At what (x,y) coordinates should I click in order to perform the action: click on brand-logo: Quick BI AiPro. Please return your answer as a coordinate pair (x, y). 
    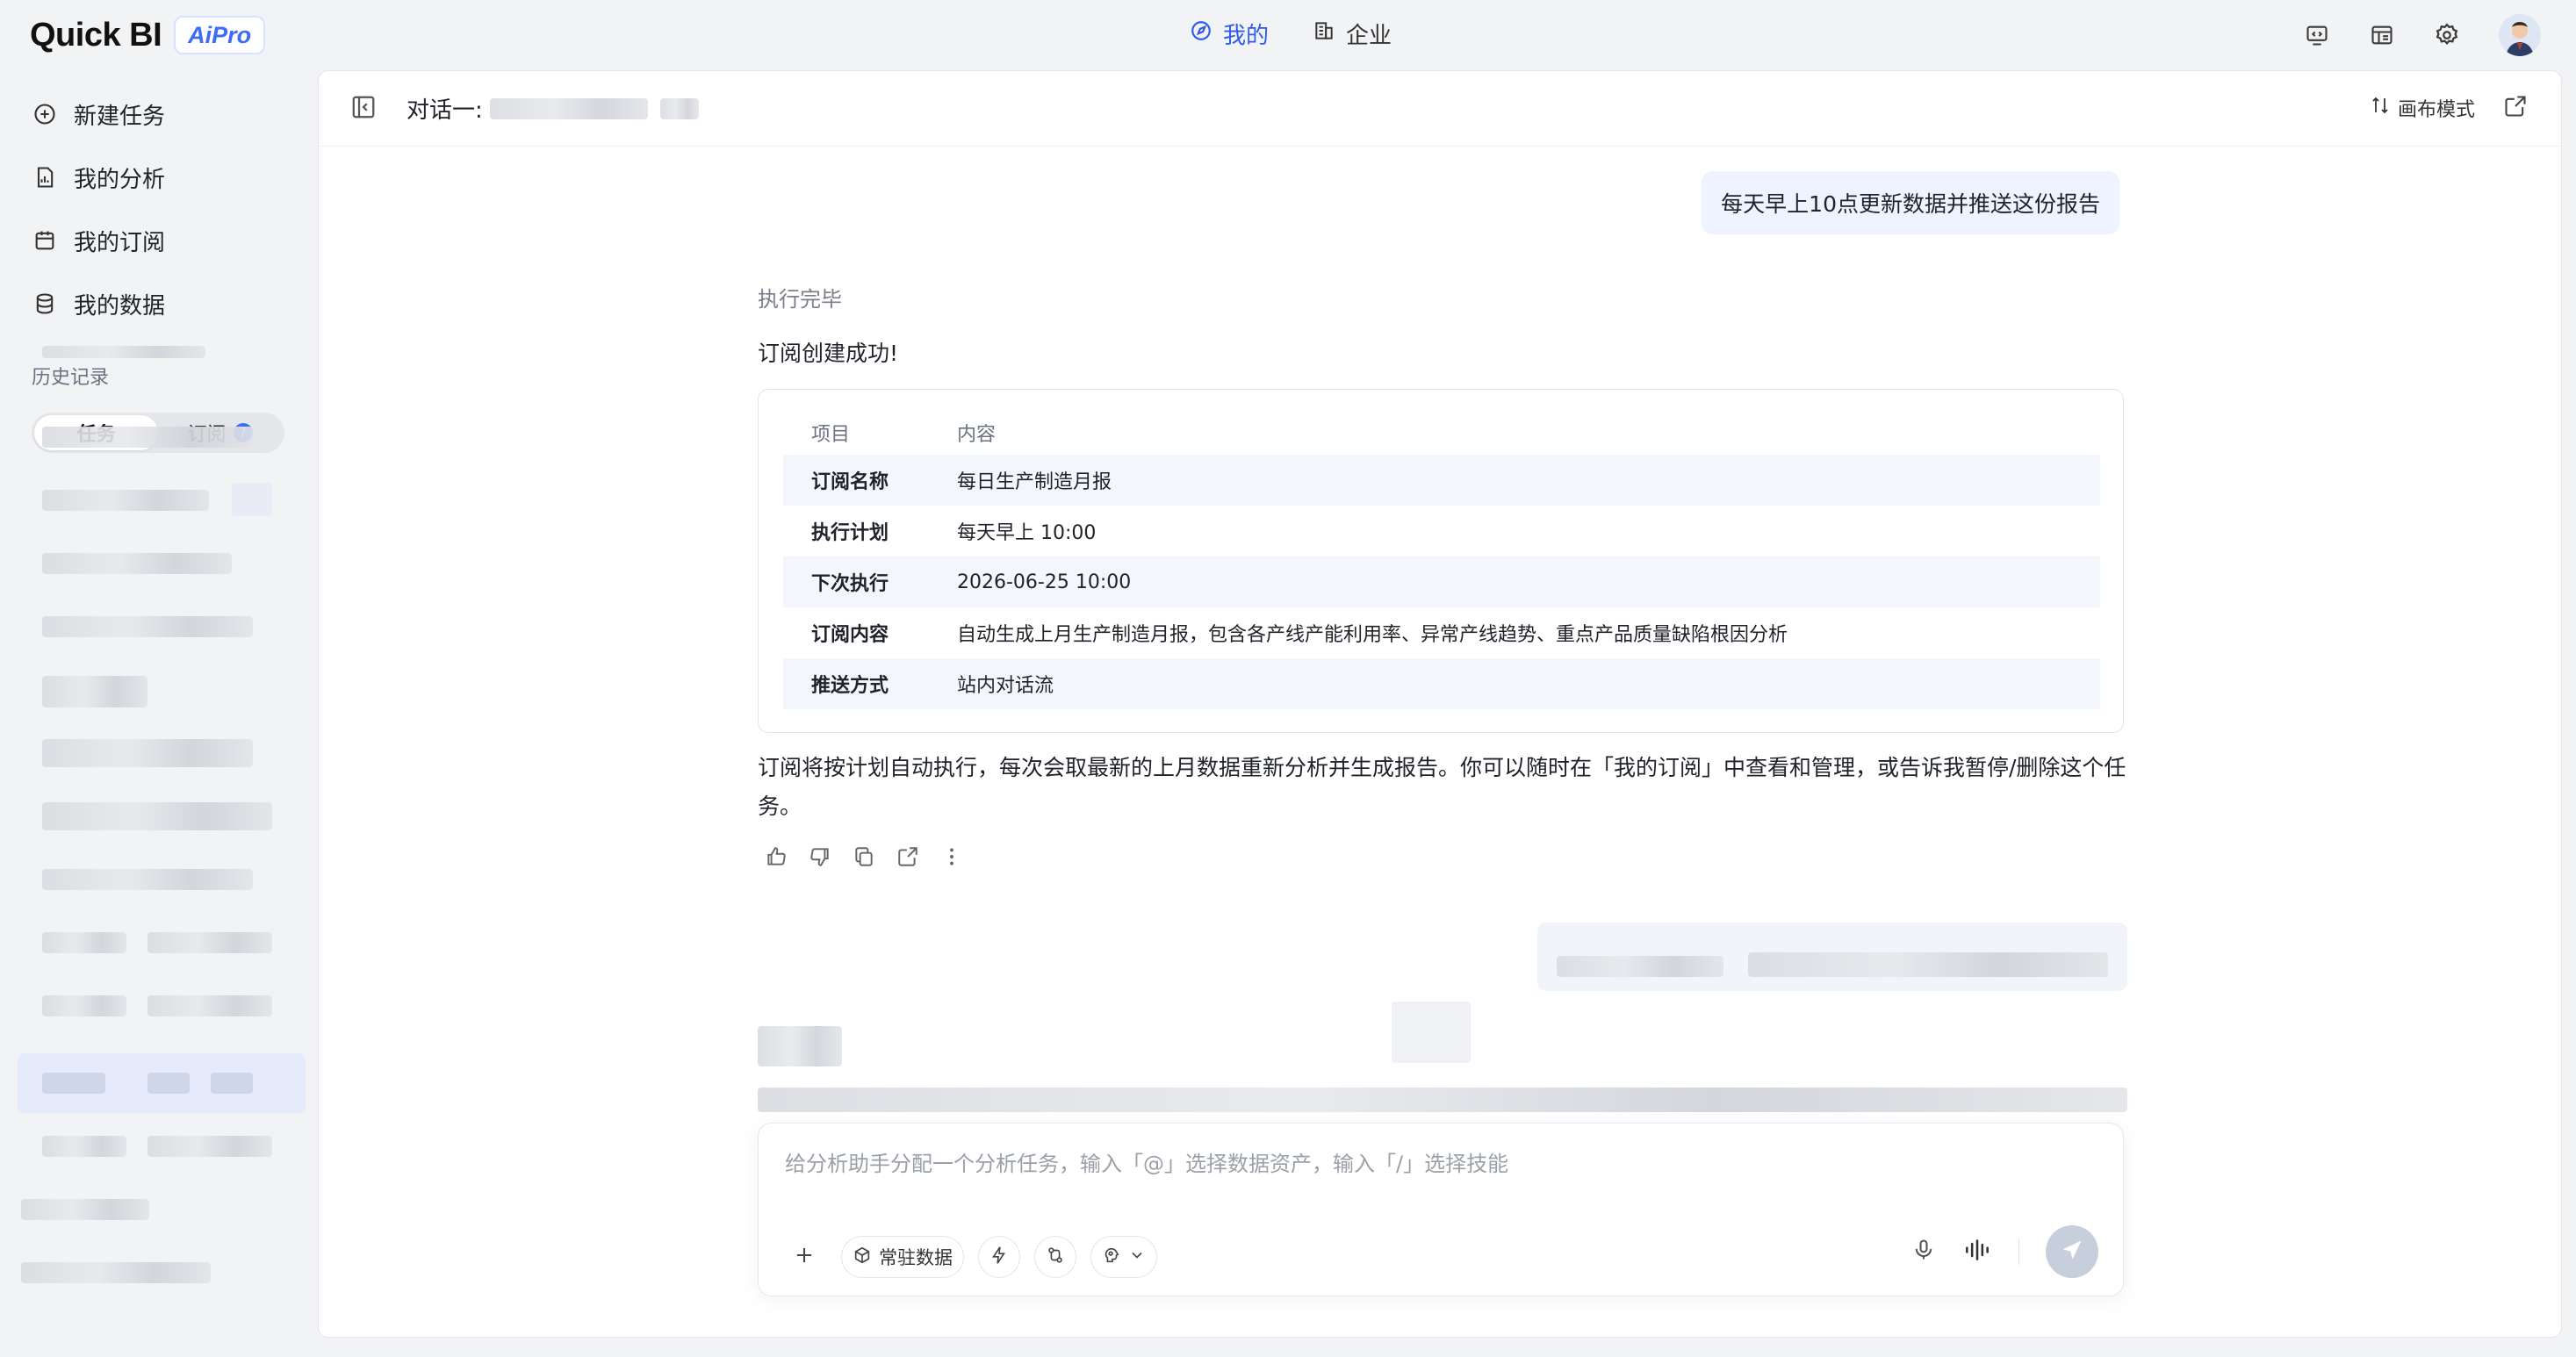
    Looking at the image, I should click on (148, 35).